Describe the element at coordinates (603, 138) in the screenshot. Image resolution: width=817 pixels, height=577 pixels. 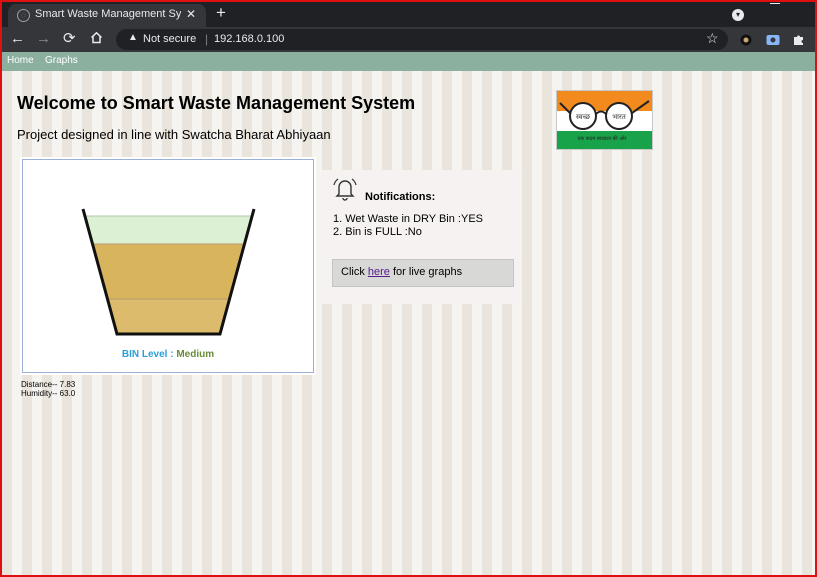
I see `svg-text: एक कदम स्वच्छता की ओर` at that location.